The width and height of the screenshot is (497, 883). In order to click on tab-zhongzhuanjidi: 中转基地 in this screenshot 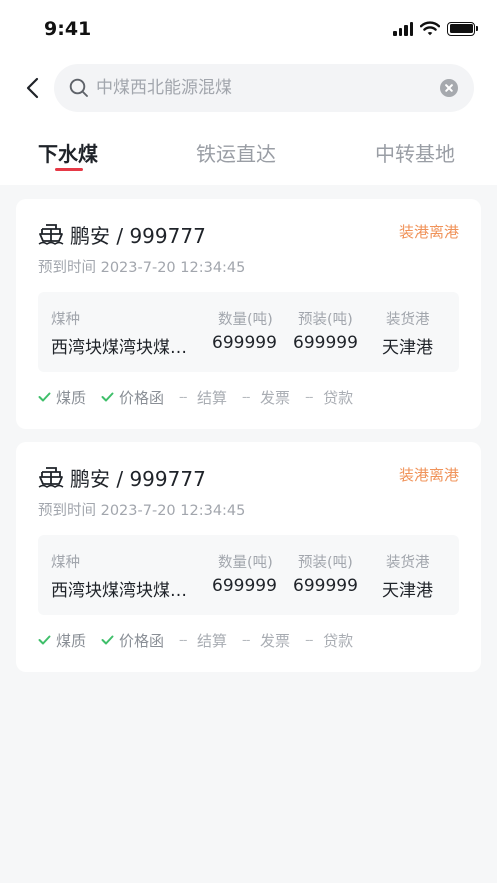, I will do `click(415, 152)`.